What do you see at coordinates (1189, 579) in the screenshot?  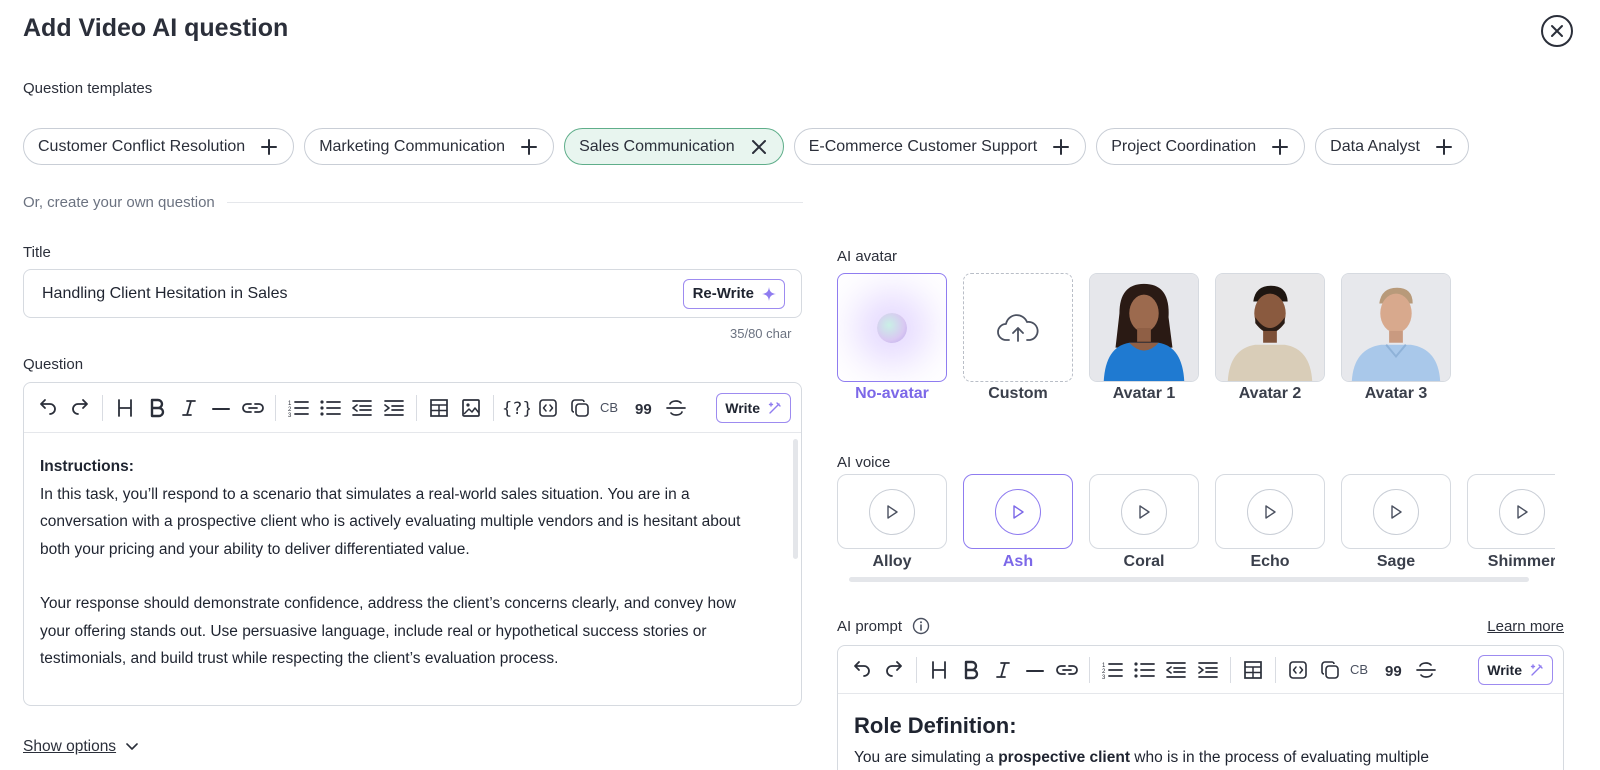 I see `voice-scrollbar` at bounding box center [1189, 579].